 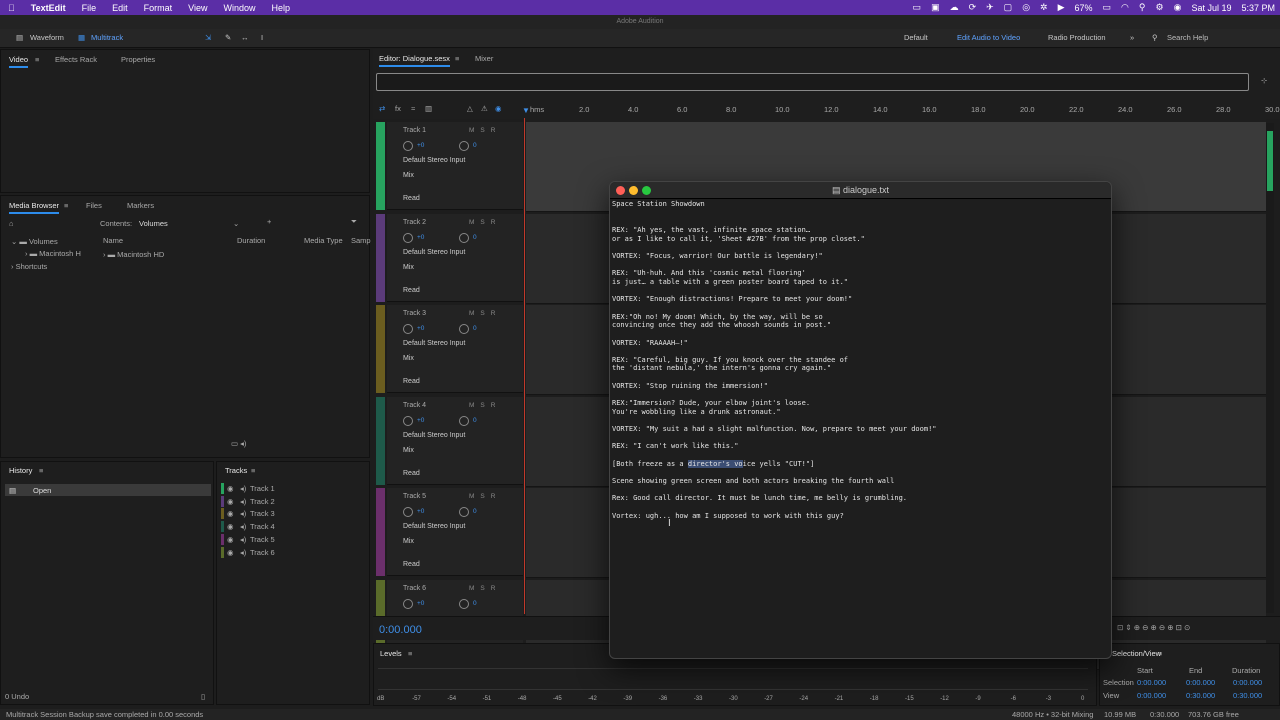 What do you see at coordinates (498, 108) in the screenshot?
I see `snap-icon: ◉` at bounding box center [498, 108].